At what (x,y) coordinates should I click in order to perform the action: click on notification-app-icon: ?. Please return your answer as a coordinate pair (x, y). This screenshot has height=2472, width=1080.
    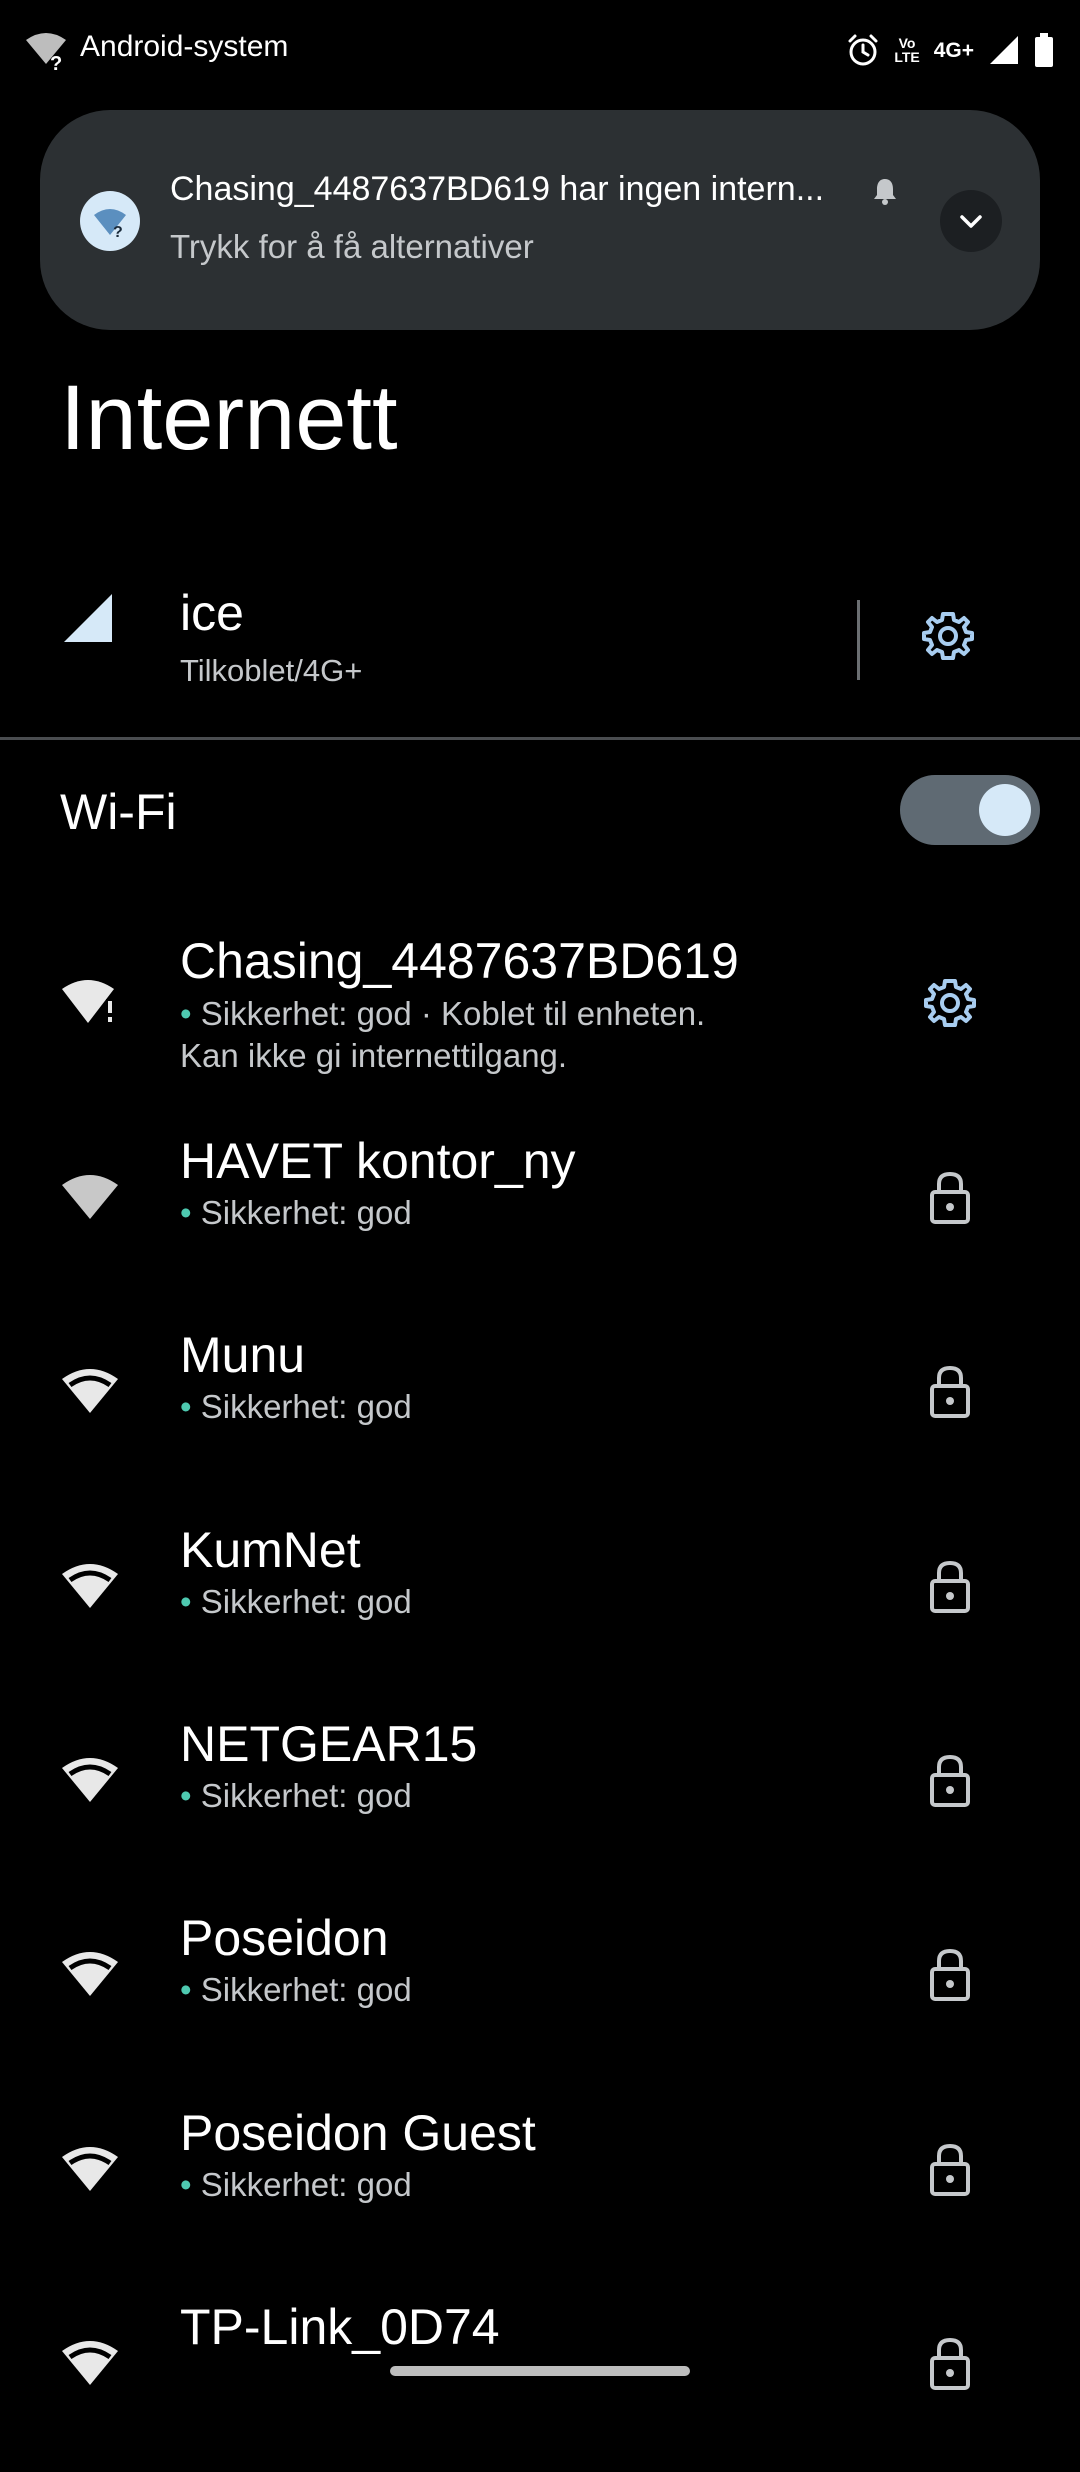
    Looking at the image, I should click on (110, 221).